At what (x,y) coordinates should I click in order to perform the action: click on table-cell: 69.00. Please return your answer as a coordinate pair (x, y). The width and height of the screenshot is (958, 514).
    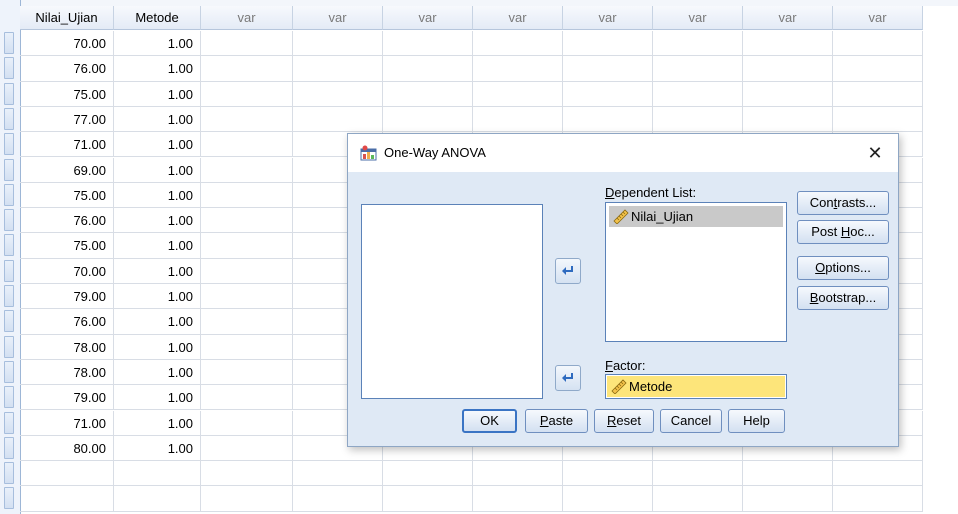
    Looking at the image, I should click on (67, 170).